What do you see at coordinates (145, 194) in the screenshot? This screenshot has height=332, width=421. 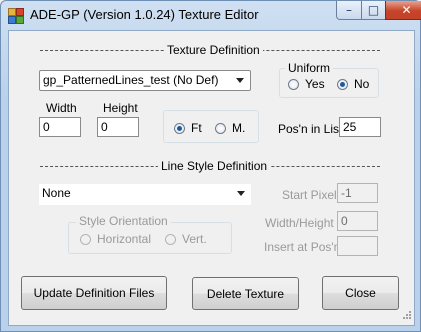 I see `line-style-select: None` at bounding box center [145, 194].